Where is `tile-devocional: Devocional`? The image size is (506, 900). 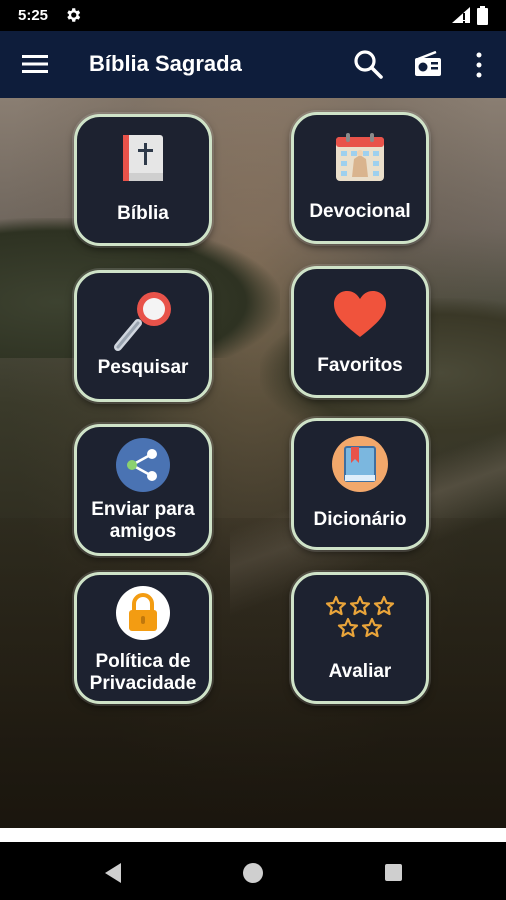 tile-devocional: Devocional is located at coordinates (360, 178).